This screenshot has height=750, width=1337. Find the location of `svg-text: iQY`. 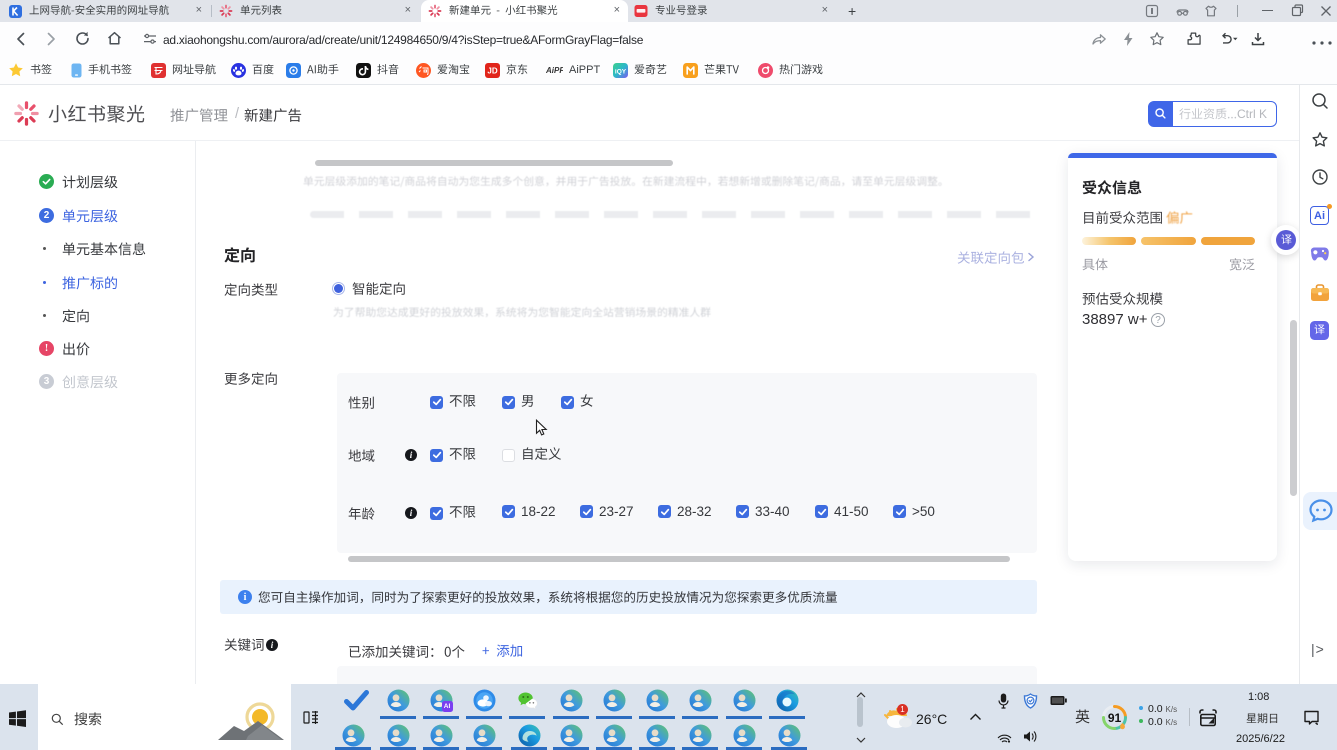

svg-text: iQY is located at coordinates (621, 71).